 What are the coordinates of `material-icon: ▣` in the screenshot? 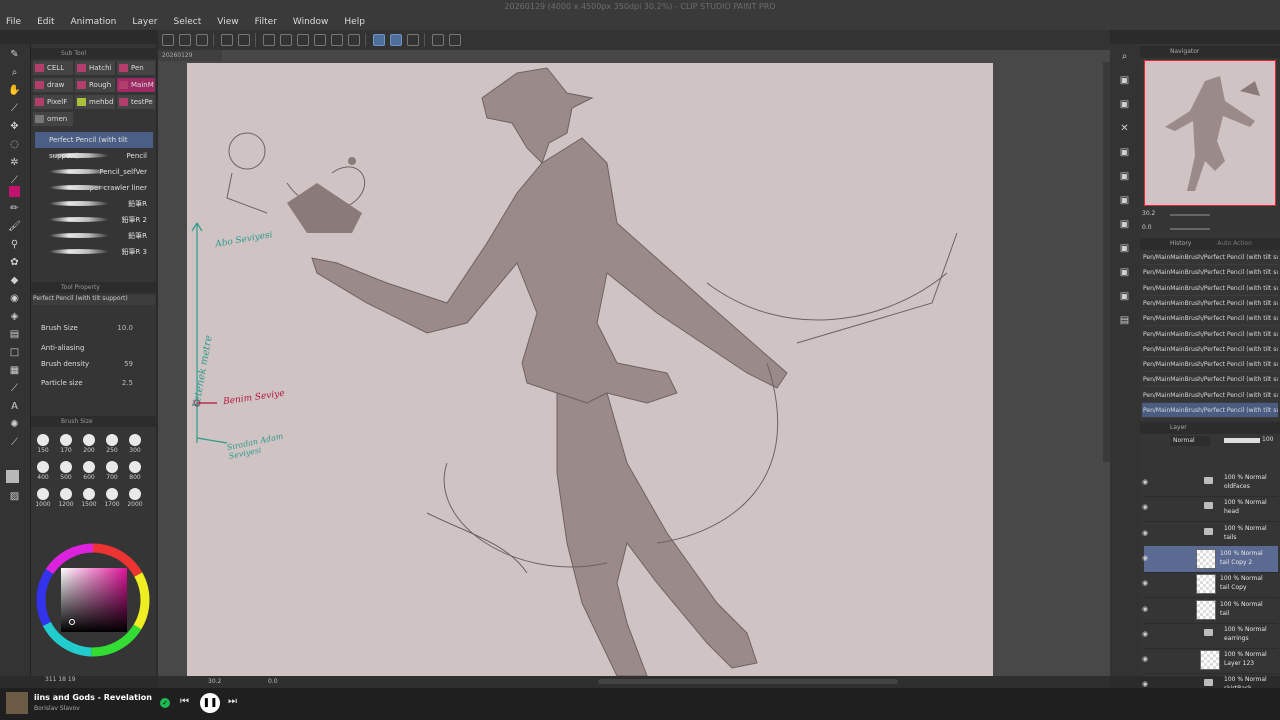 It's located at (1124, 80).